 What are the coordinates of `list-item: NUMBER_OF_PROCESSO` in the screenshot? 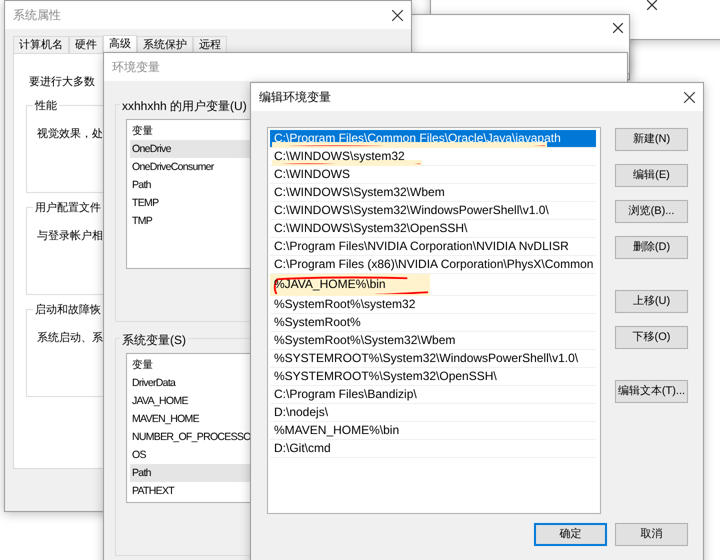 It's located at (191, 437).